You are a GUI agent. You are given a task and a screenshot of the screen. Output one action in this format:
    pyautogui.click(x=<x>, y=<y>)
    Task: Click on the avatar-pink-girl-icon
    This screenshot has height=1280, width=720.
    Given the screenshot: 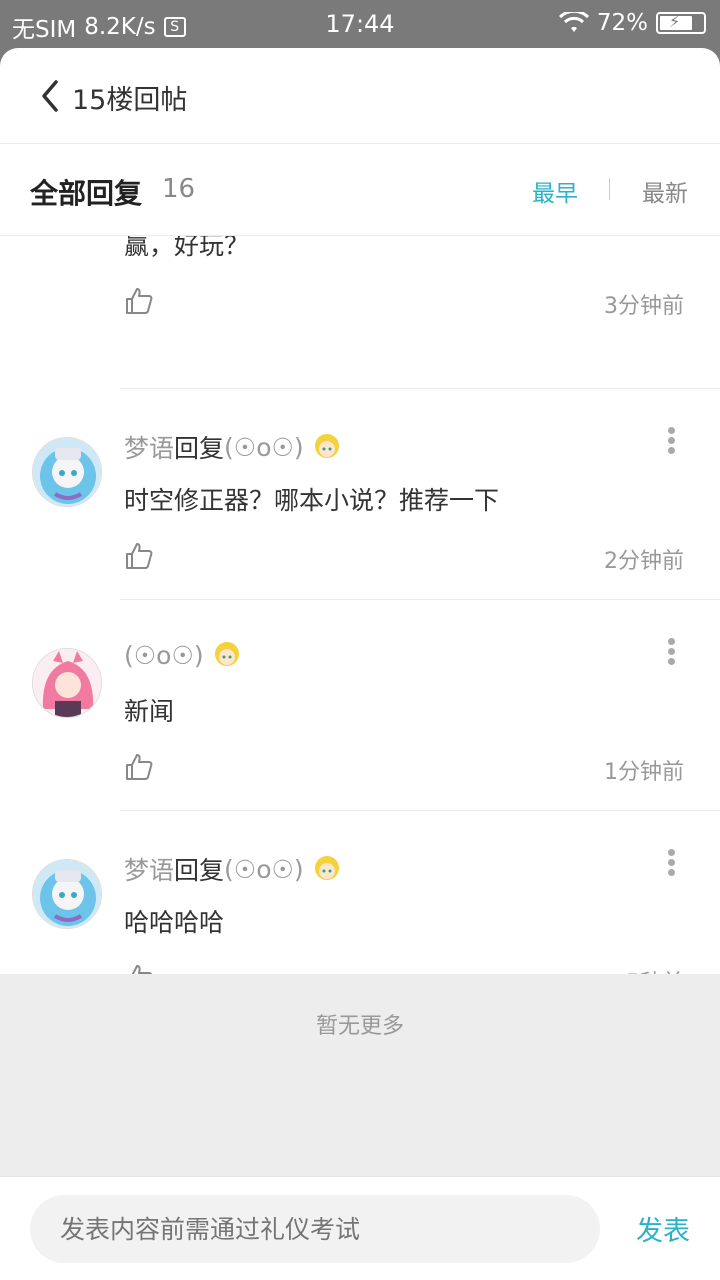 What is the action you would take?
    pyautogui.click(x=67, y=683)
    